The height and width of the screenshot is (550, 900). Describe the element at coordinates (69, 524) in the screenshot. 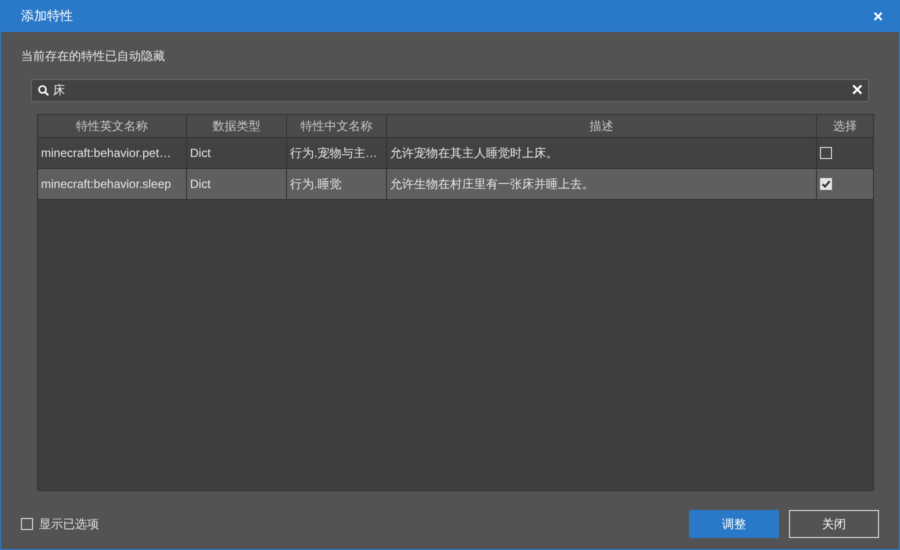

I see `checkbox-label: 显示已选项` at that location.